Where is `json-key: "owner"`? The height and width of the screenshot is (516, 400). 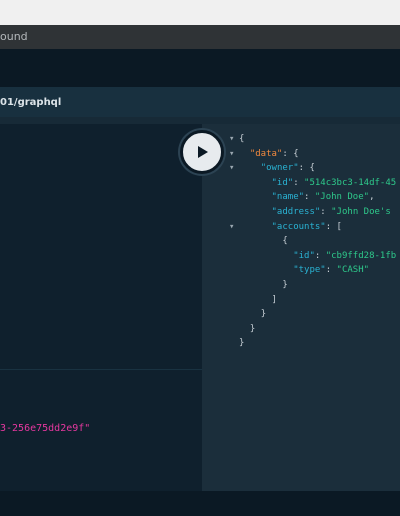
json-key: "owner" is located at coordinates (279, 168).